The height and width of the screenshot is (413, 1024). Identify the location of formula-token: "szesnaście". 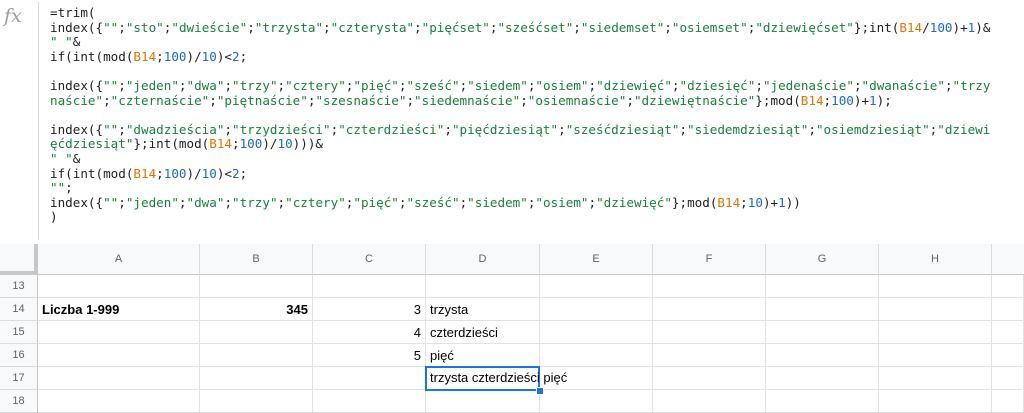
(361, 100).